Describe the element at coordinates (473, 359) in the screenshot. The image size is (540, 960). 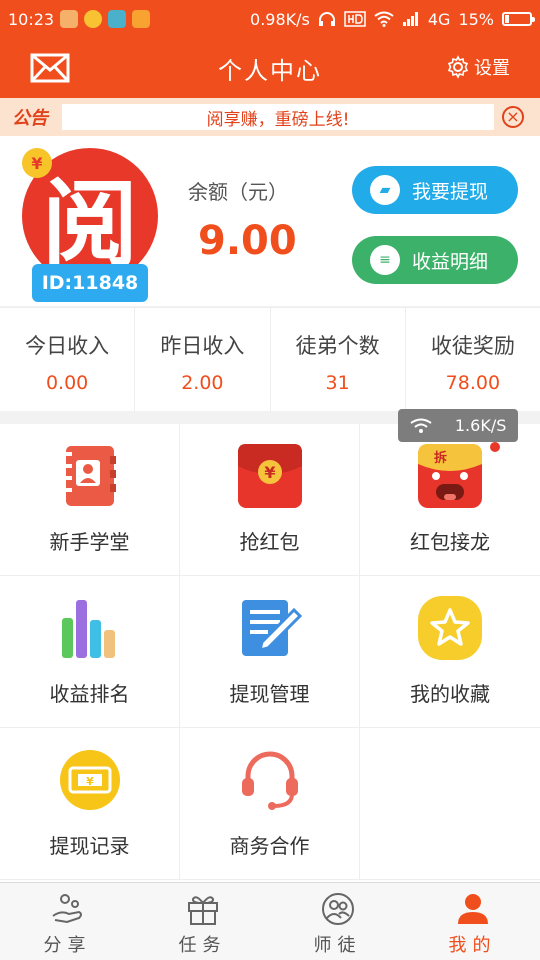
I see `stat-apprentice-reward: 收徒奖励 78.00` at that location.